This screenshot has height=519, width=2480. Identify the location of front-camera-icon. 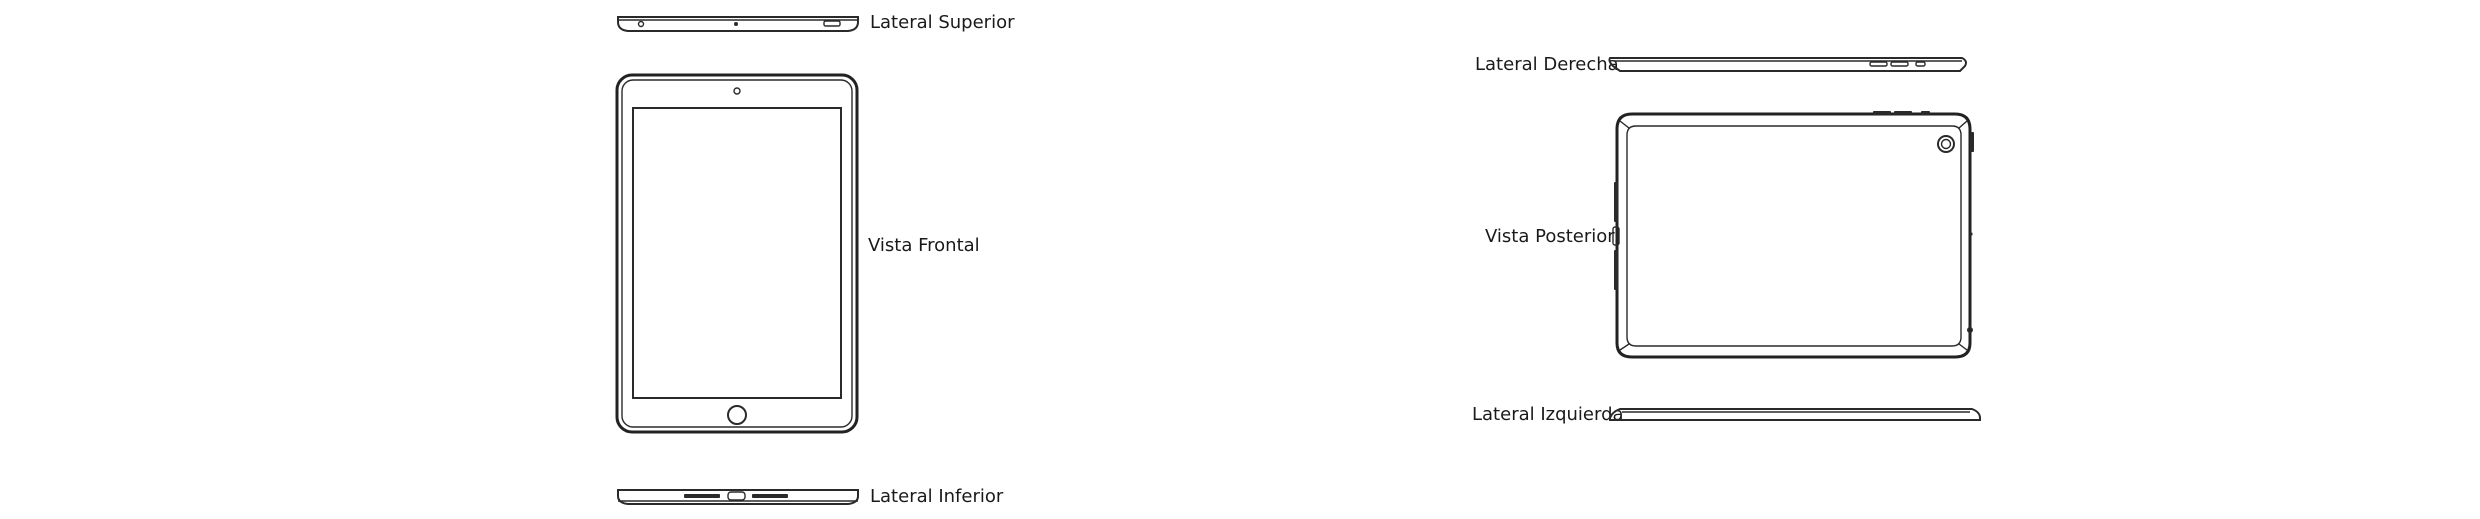
(737, 91).